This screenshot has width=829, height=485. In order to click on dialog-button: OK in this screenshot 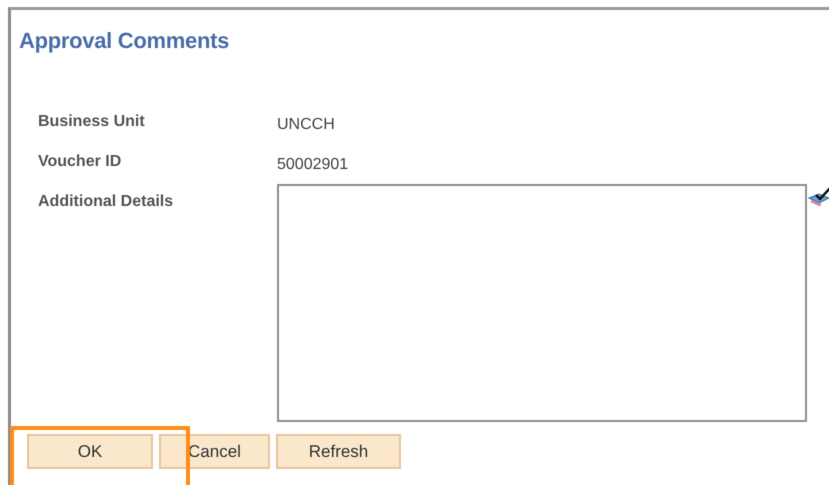, I will do `click(90, 451)`.